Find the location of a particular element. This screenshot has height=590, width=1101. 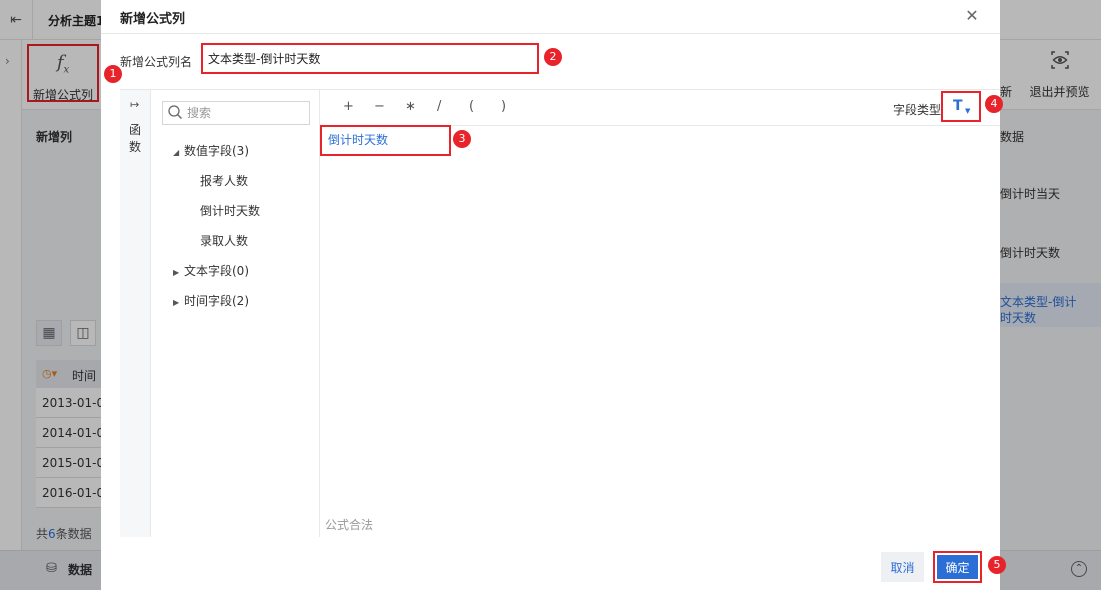

operator-close-paren-button: ) is located at coordinates (503, 106).